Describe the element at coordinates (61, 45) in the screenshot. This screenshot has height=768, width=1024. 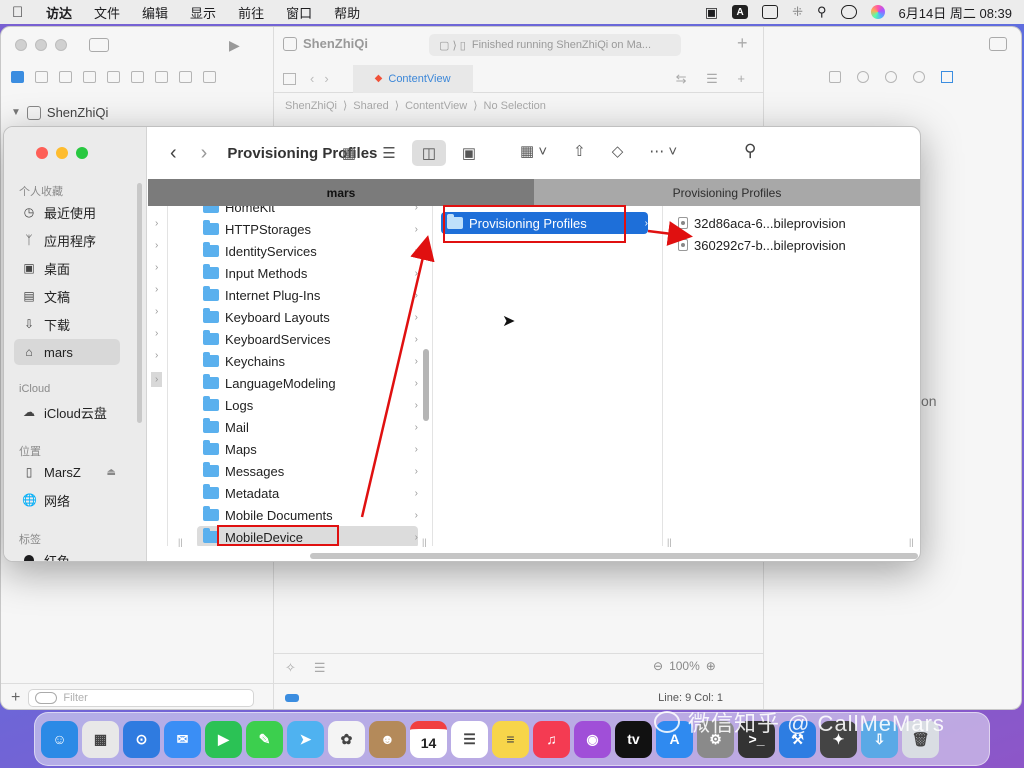
I see `zoom-button` at that location.